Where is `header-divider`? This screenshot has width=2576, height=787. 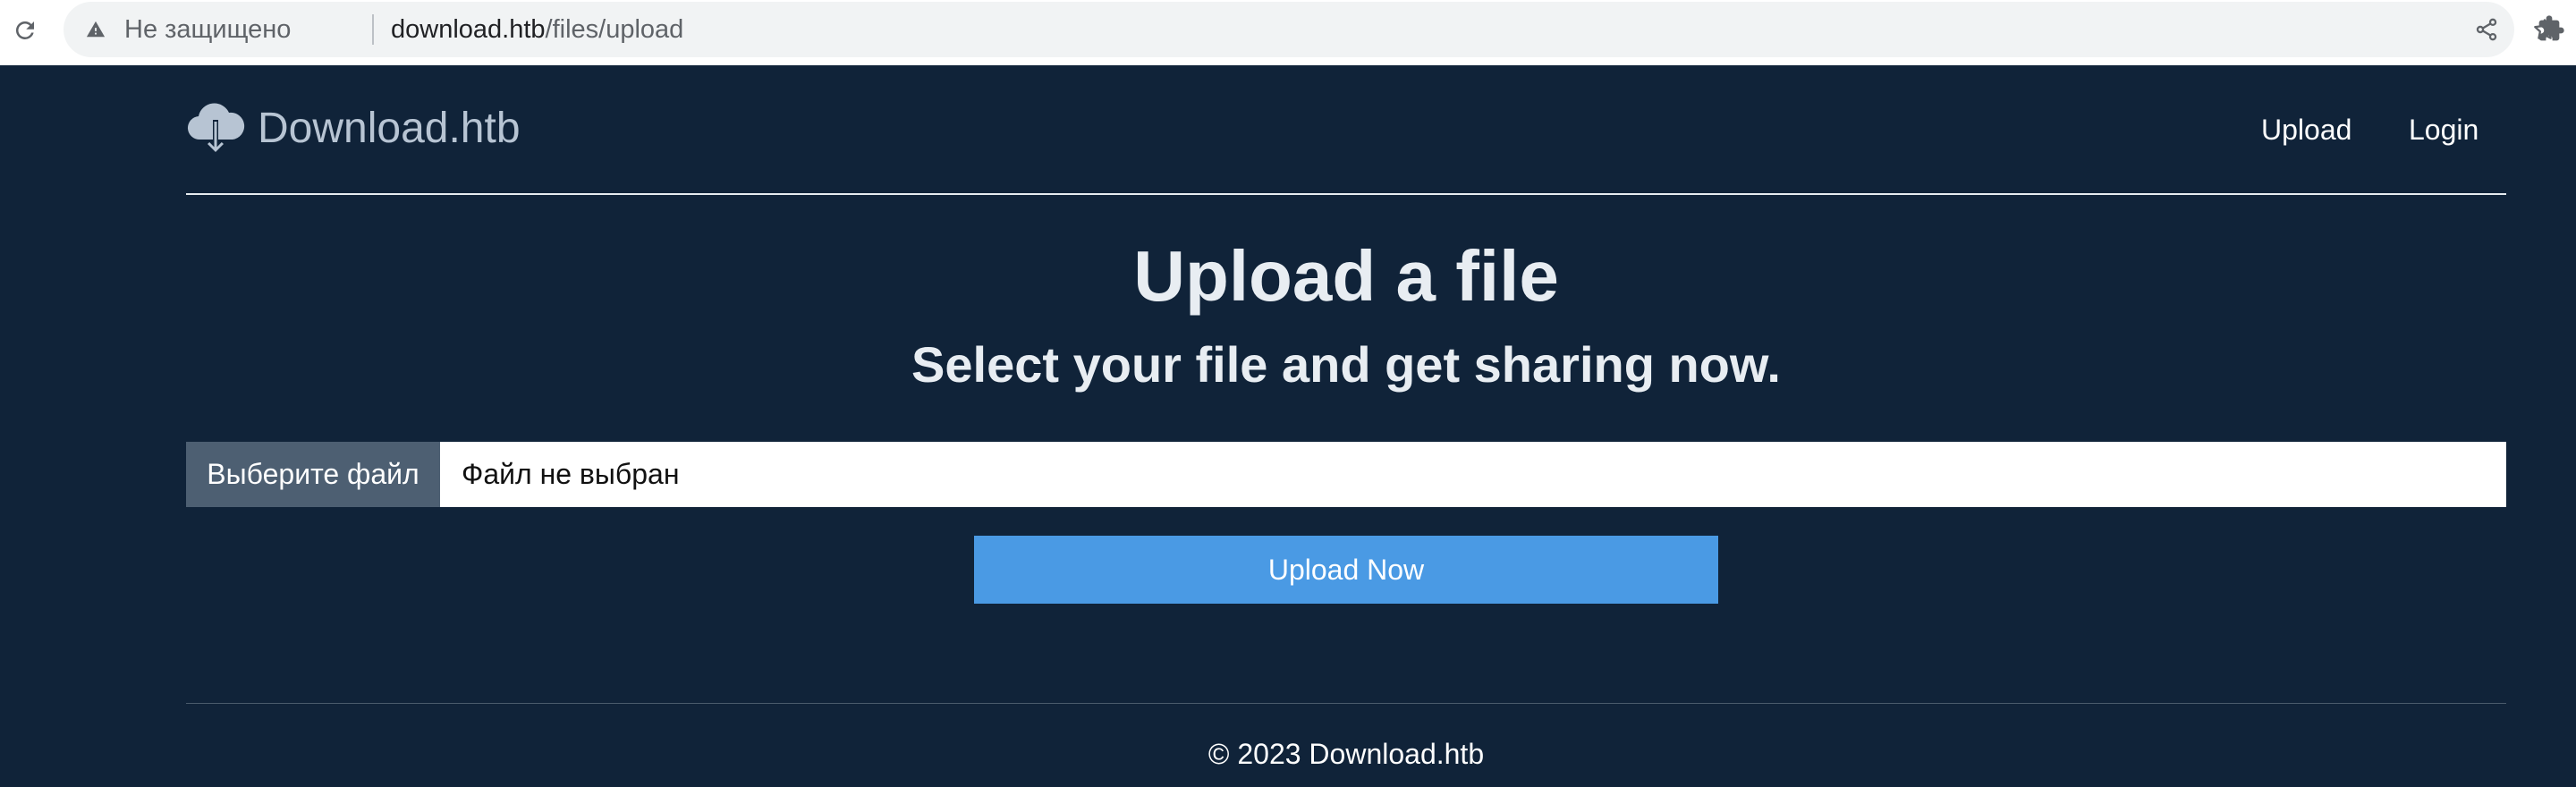 header-divider is located at coordinates (1346, 194).